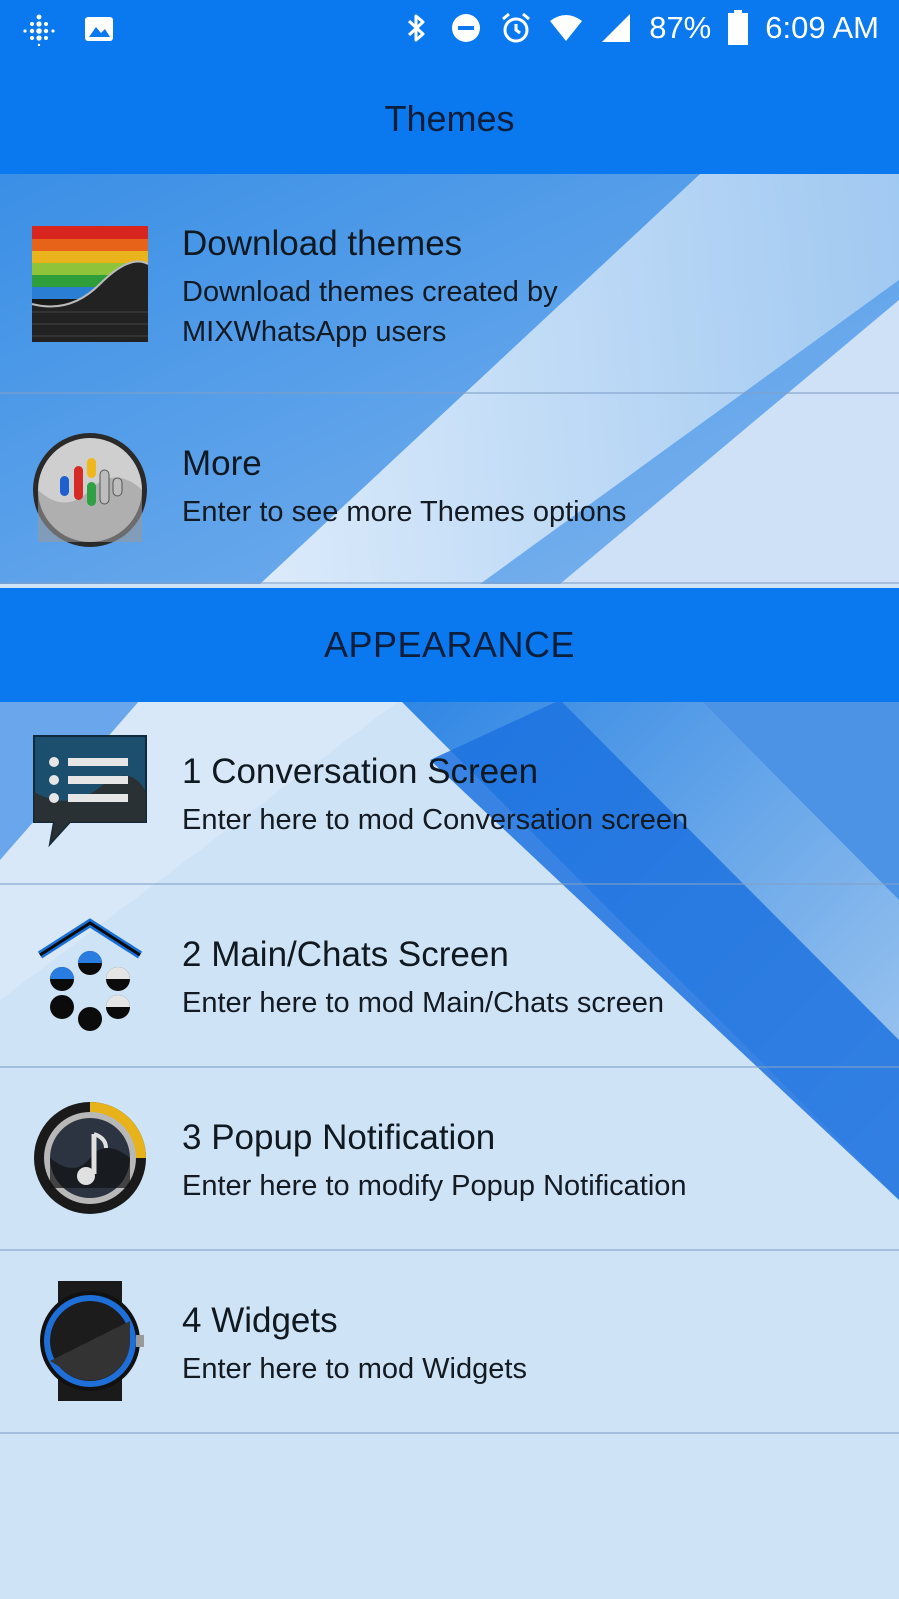 Image resolution: width=899 pixels, height=1599 pixels. What do you see at coordinates (449, 32) in the screenshot?
I see `status-bar: 87% 6:09 AM` at bounding box center [449, 32].